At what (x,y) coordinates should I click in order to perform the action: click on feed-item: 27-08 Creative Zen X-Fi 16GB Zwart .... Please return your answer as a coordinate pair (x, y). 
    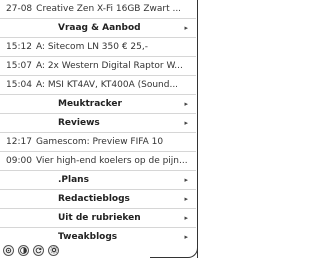
    Looking at the image, I should click on (98, 9).